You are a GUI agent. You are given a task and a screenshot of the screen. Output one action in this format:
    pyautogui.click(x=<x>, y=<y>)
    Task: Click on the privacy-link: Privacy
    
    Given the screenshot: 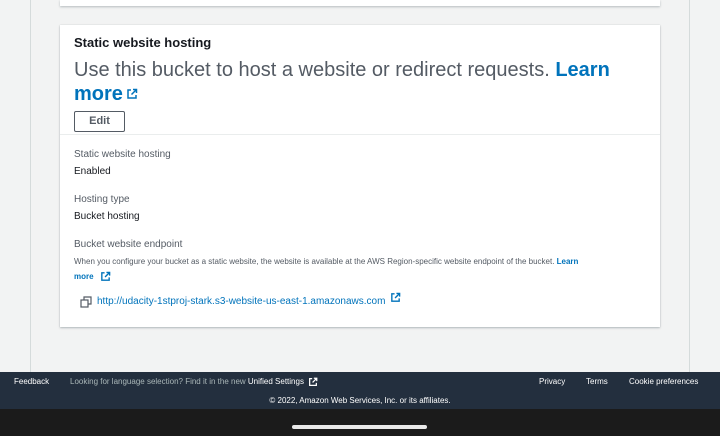 What is the action you would take?
    pyautogui.click(x=552, y=381)
    